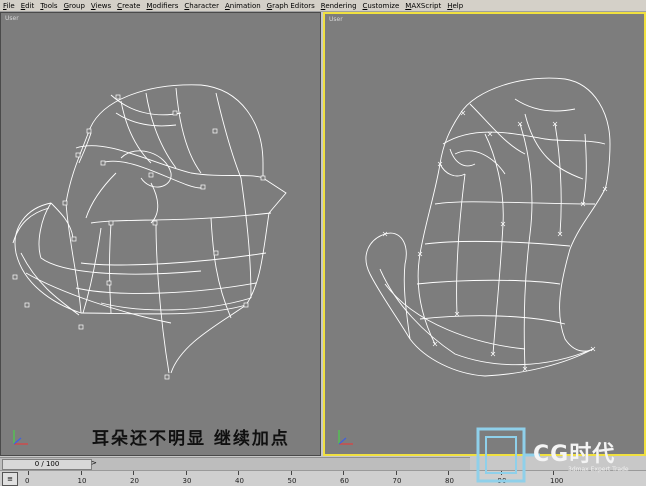  Describe the element at coordinates (243, 6) in the screenshot. I see `menu-animation: Animation` at that location.